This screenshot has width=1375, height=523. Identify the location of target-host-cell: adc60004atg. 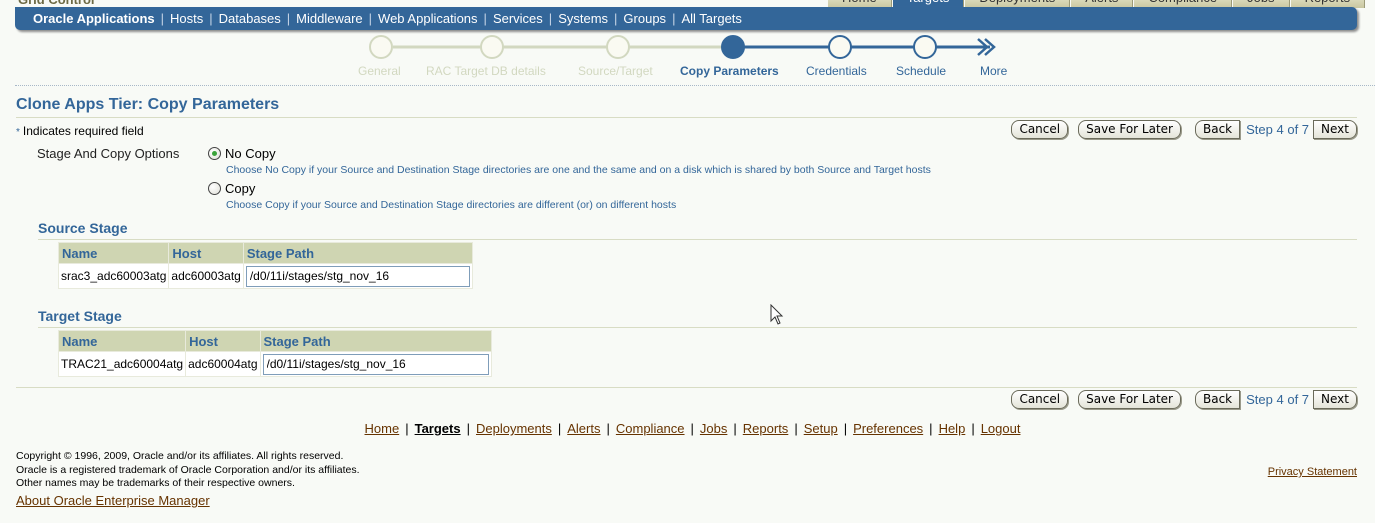
(223, 364).